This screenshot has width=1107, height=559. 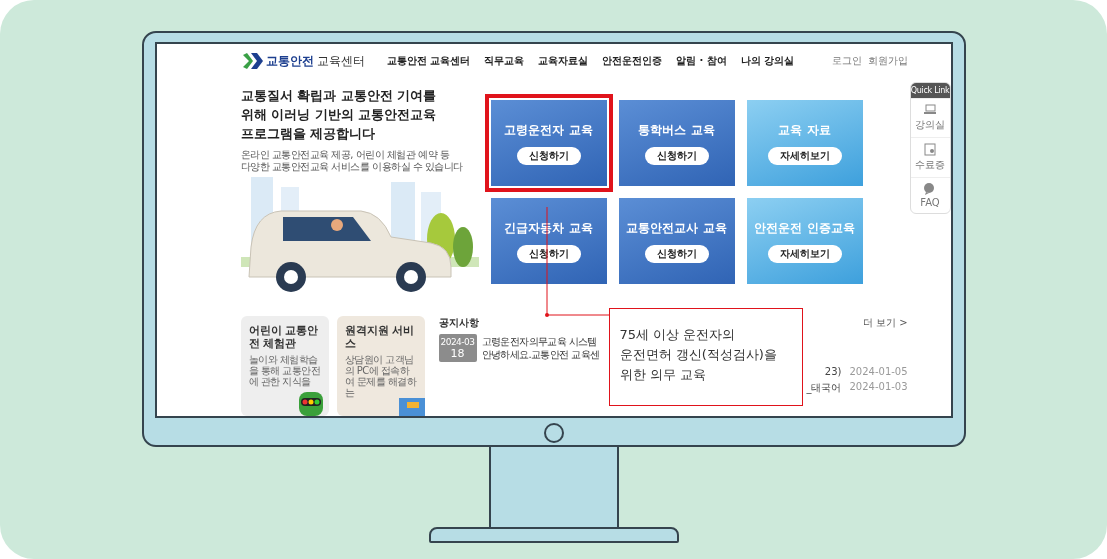 I want to click on callout-text: 75세 이상 운전자의 운전면허 갱신(적성검사)을 위한 의무 교육, so click(x=705, y=357).